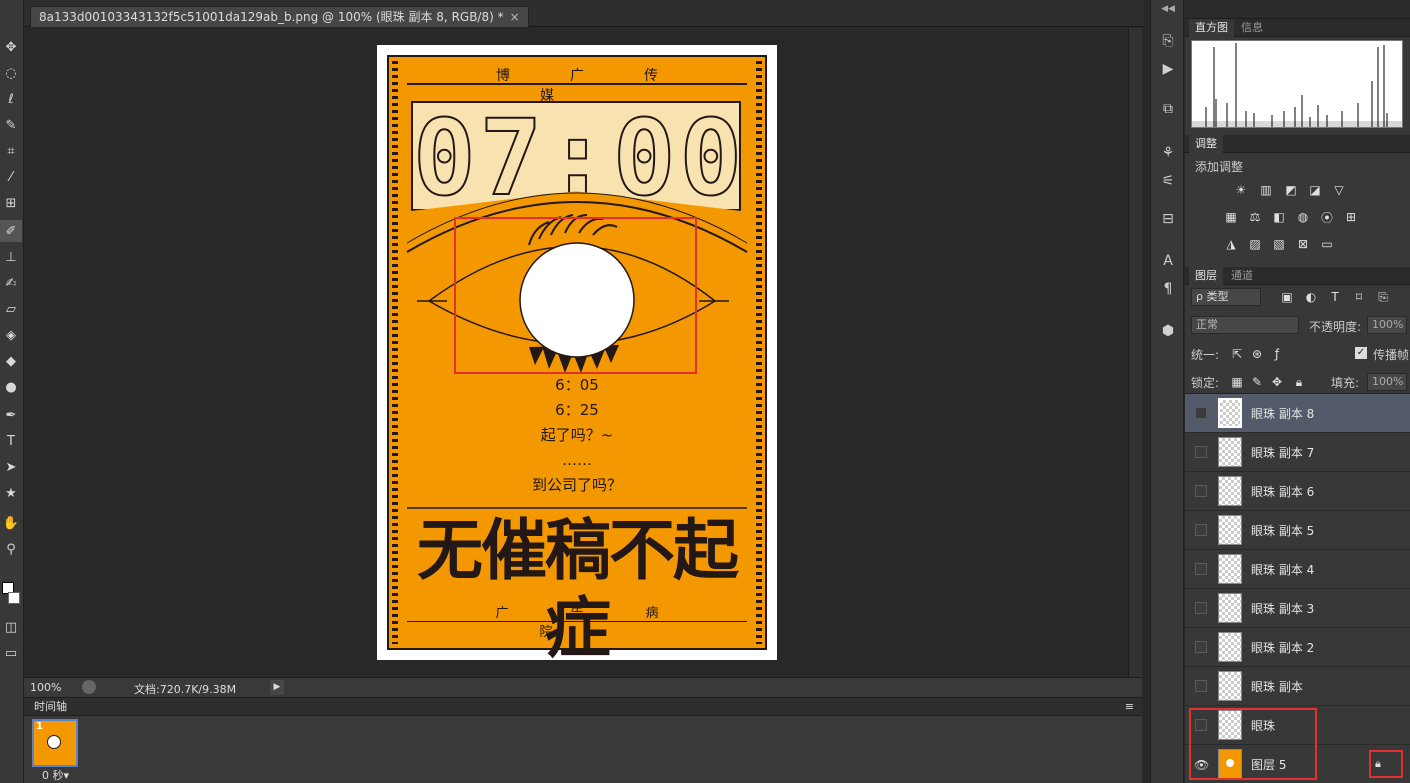 This screenshot has height=783, width=1410. I want to click on history-brush-tool-icon: ✍, so click(11, 283).